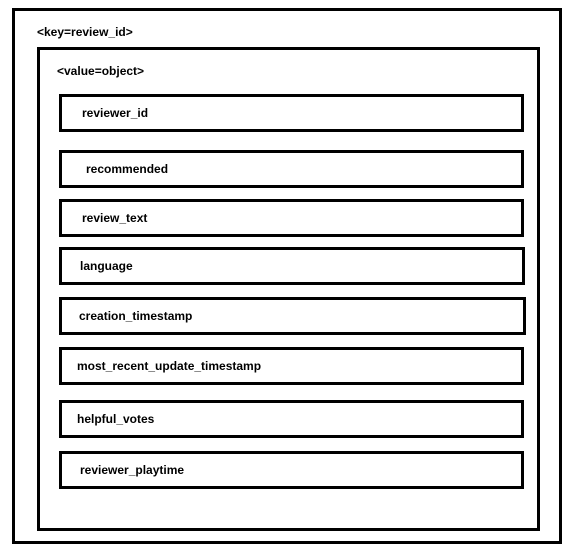 The width and height of the screenshot is (576, 559). Describe the element at coordinates (127, 169) in the screenshot. I see `field-label: recommended` at that location.